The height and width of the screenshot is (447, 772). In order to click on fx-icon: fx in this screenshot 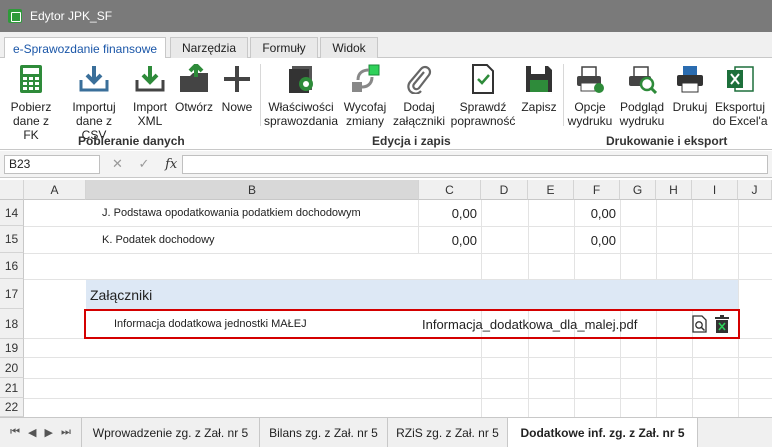, I will do `click(171, 164)`.